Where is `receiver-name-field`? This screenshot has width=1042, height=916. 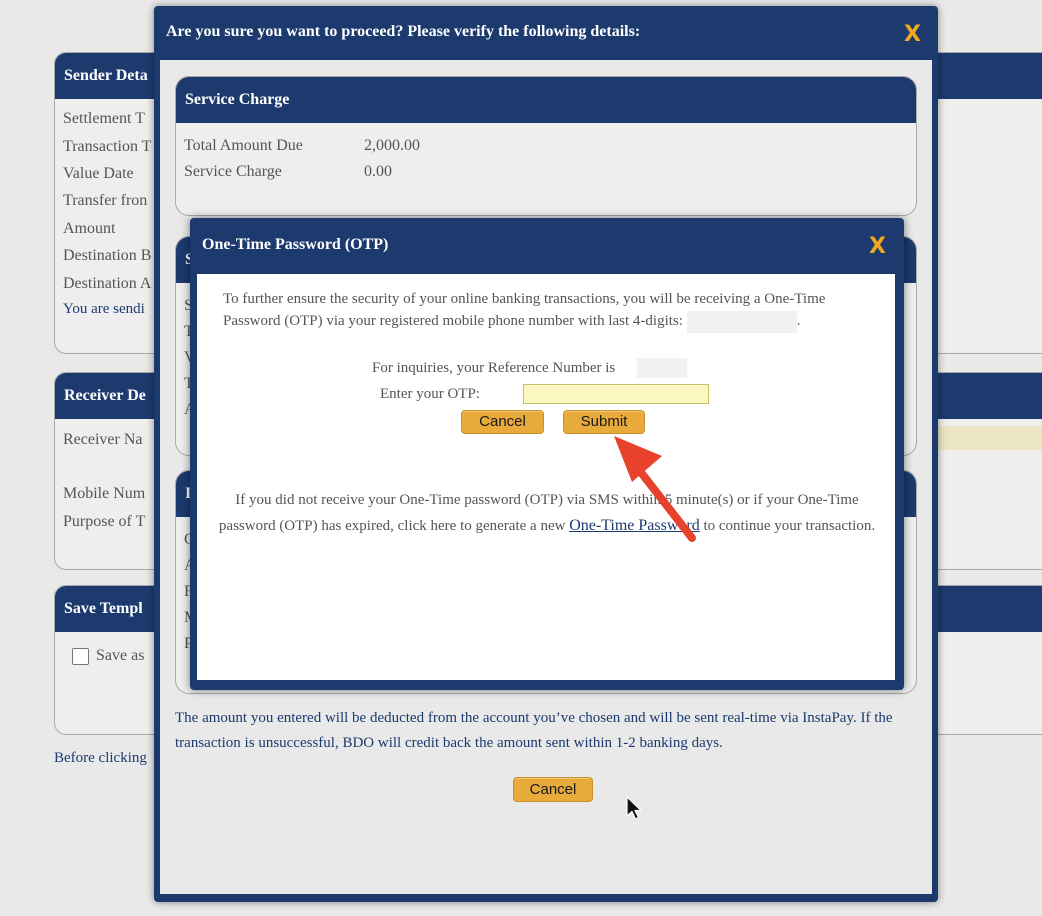 receiver-name-field is located at coordinates (988, 438).